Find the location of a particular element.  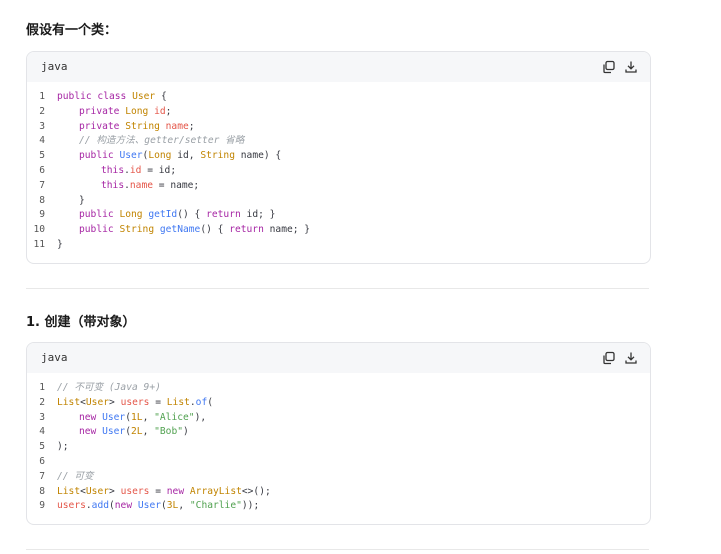

line-number: 7 is located at coordinates (42, 476).